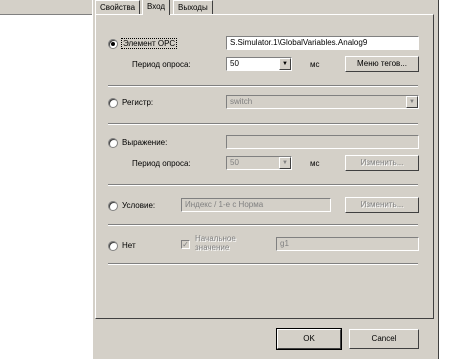 The image size is (451, 359). What do you see at coordinates (113, 44) in the screenshot?
I see `opc-radio` at bounding box center [113, 44].